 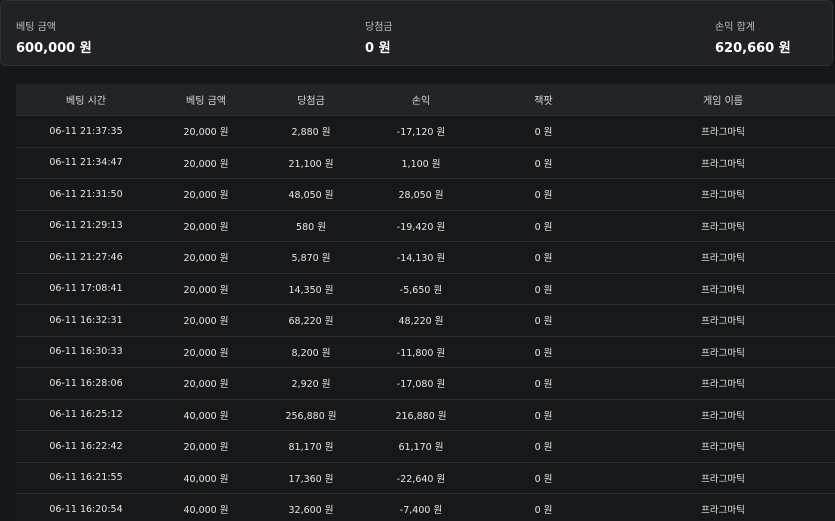 I want to click on header-bet-time: 베팅 시간, so click(x=86, y=100).